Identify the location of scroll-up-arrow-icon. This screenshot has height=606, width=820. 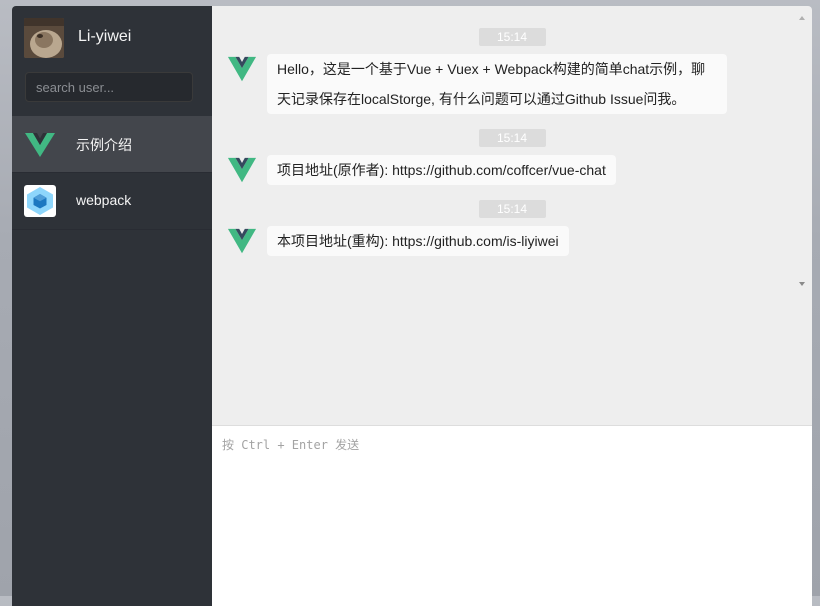
(802, 18).